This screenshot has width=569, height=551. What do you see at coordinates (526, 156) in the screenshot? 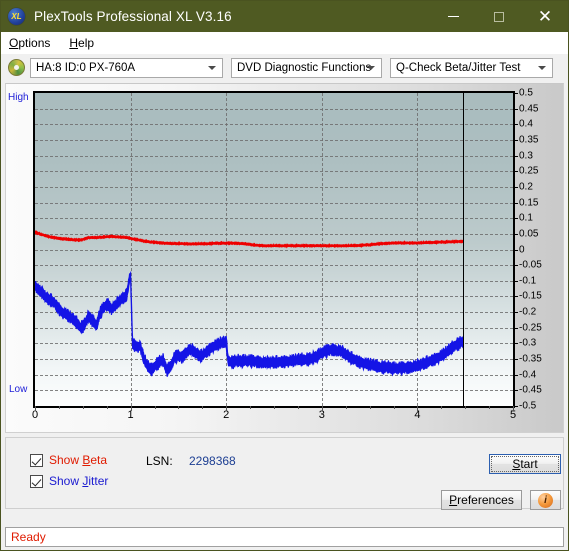
I see `y-axis-tick-label: 0.3` at bounding box center [526, 156].